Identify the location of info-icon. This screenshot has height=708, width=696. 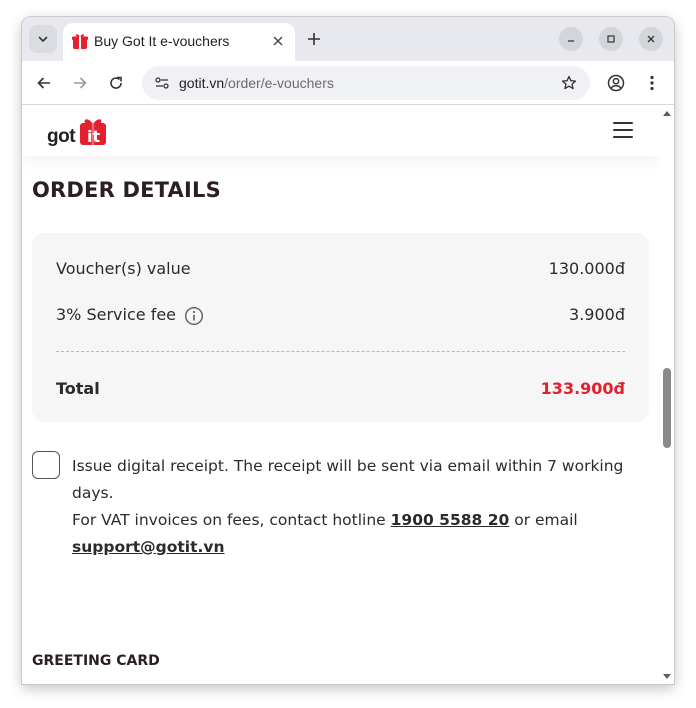
(194, 316).